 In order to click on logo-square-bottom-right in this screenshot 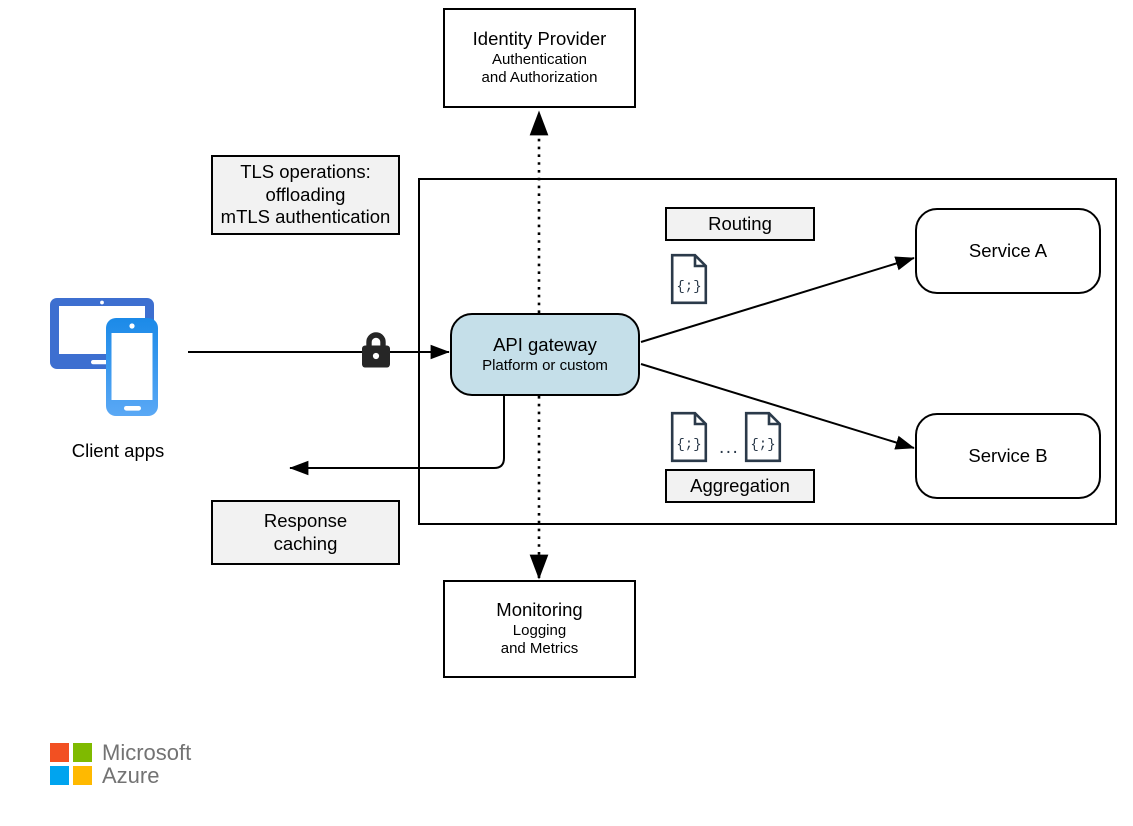, I will do `click(82, 775)`.